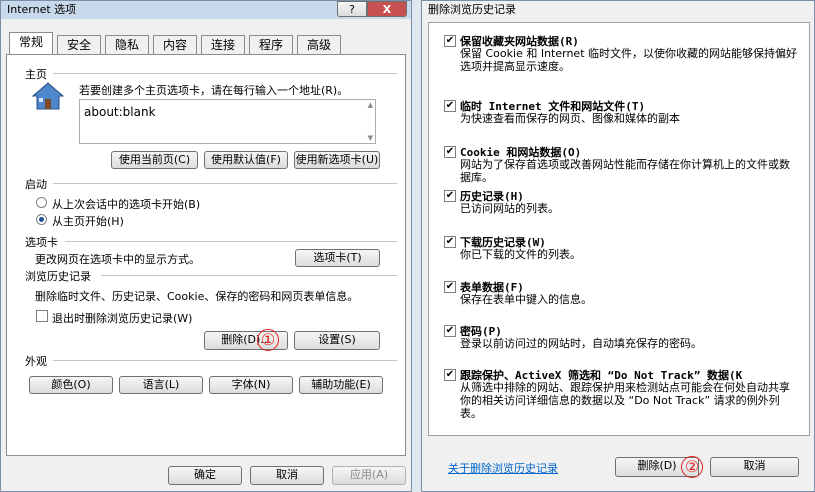 The height and width of the screenshot is (492, 815). I want to click on home-icon, so click(48, 96).